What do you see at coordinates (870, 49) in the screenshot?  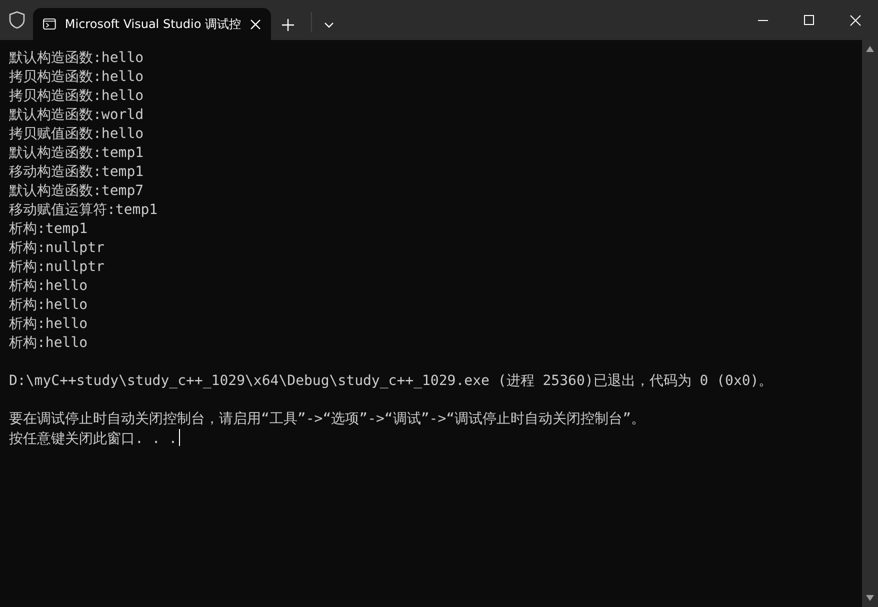 I see `scroll-up-icon` at bounding box center [870, 49].